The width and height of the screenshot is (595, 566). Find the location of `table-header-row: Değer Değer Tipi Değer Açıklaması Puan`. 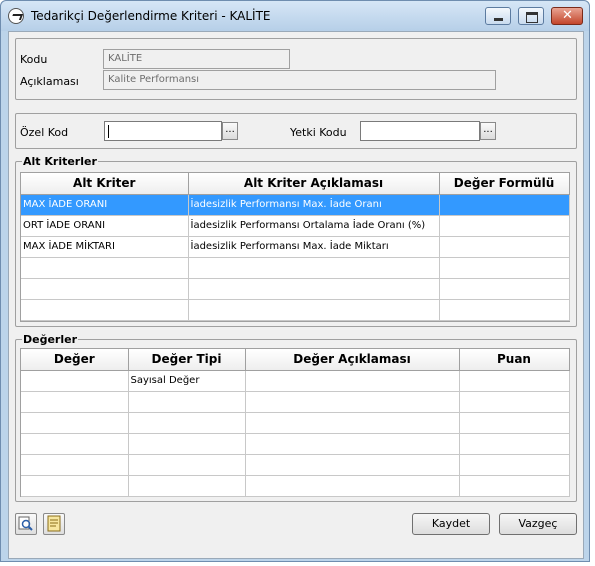

table-header-row: Değer Değer Tipi Değer Açıklaması Puan is located at coordinates (295, 360).